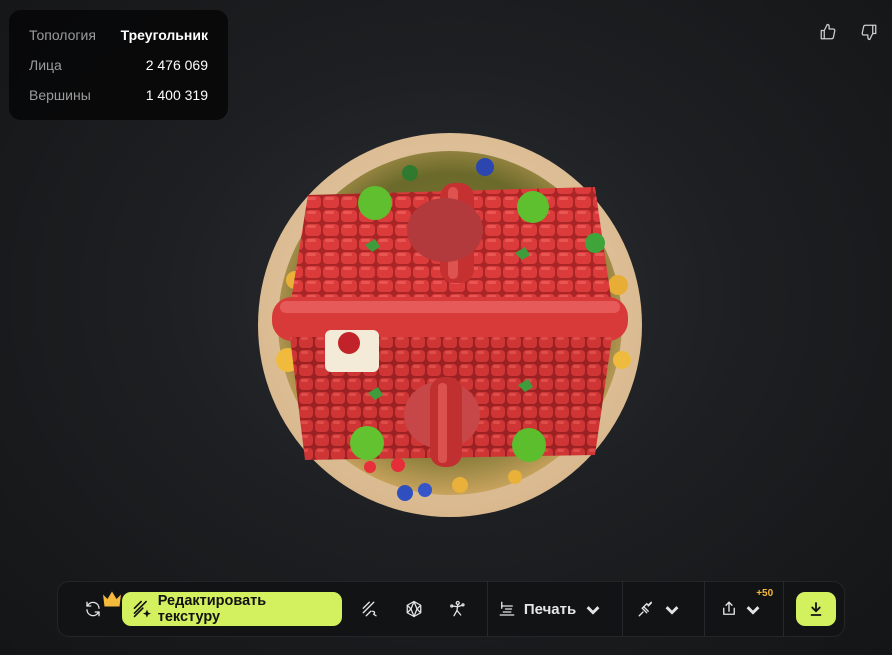 The height and width of the screenshot is (655, 892). I want to click on texture-pattern-icon, so click(369, 609).